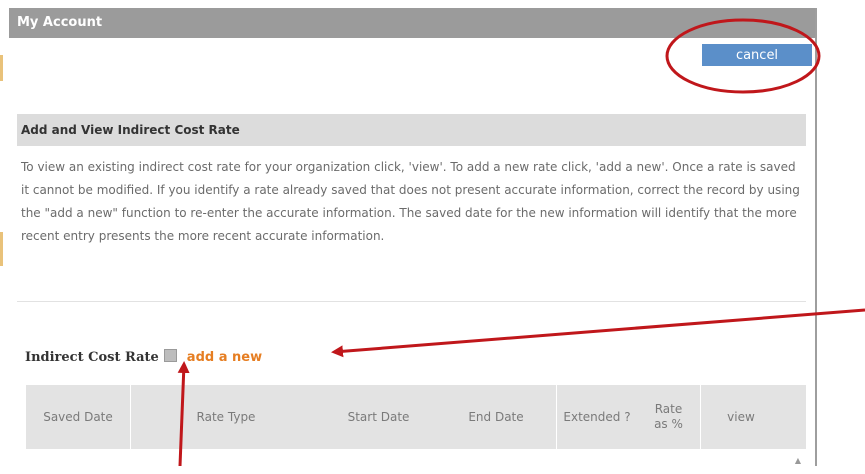 The height and width of the screenshot is (474, 865). What do you see at coordinates (798, 461) in the screenshot?
I see `scroll-up-arrow-icon: ▲` at bounding box center [798, 461].